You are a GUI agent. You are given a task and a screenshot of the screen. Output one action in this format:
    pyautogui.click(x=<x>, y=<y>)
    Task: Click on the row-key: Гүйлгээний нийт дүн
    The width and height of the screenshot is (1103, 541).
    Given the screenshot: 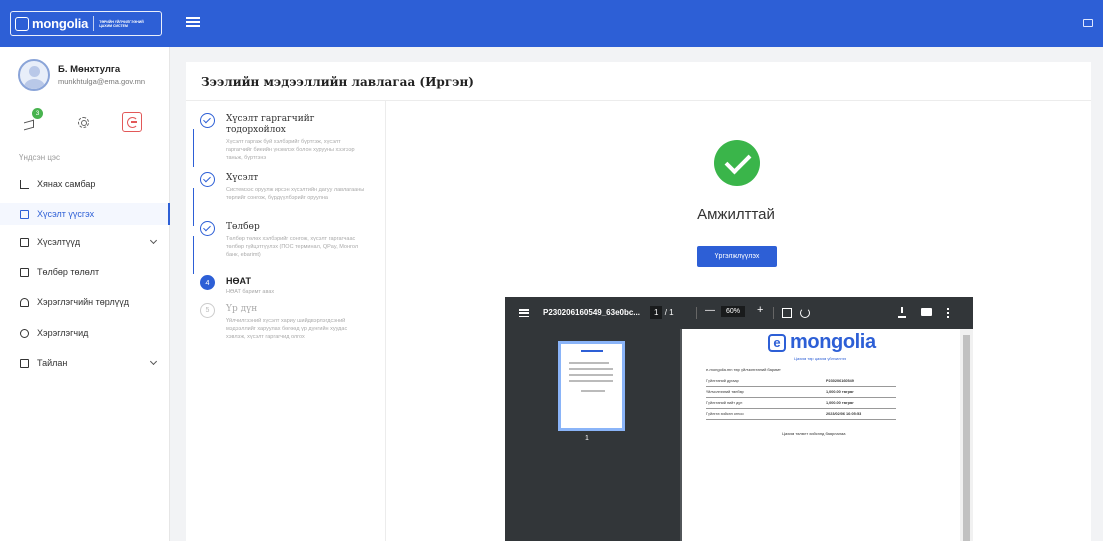 What is the action you would take?
    pyautogui.click(x=724, y=403)
    